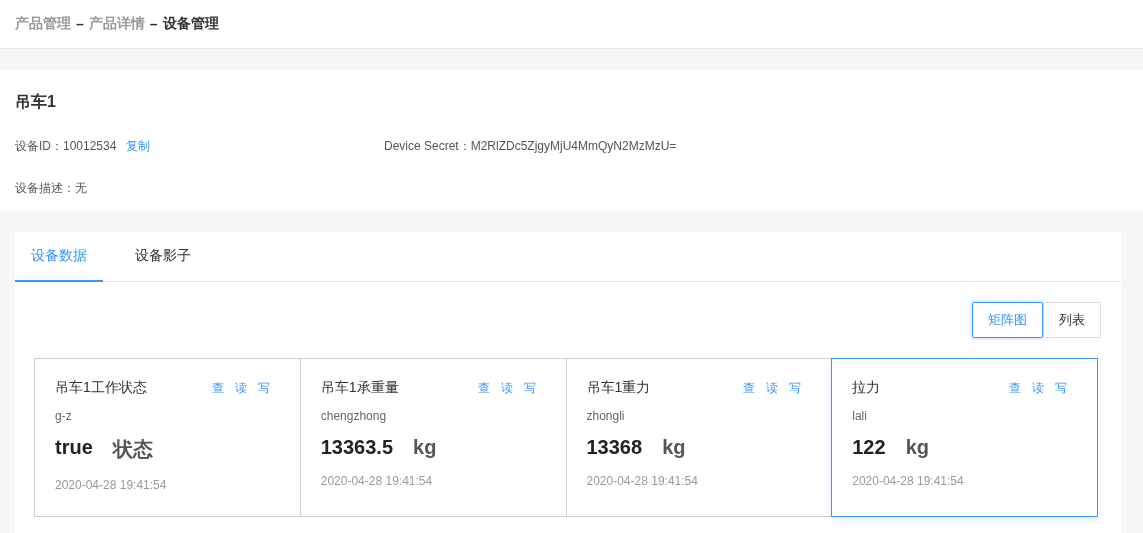 The image size is (1143, 533). Describe the element at coordinates (428, 416) in the screenshot. I see `property-key: chengzhong` at that location.